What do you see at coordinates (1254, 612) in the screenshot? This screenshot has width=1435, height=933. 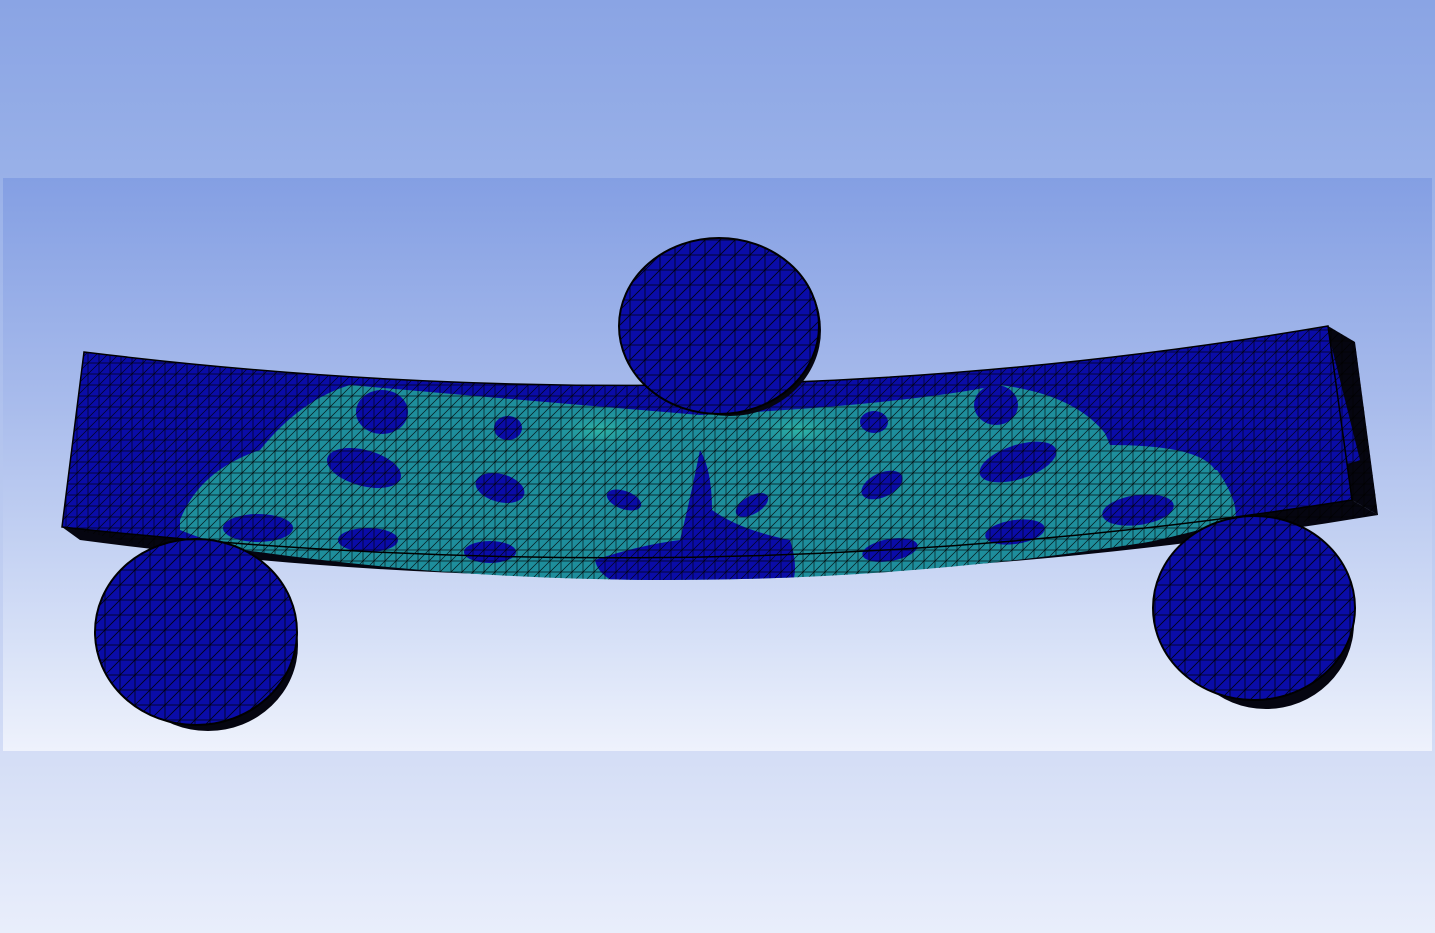 I see `support-roller-right` at bounding box center [1254, 612].